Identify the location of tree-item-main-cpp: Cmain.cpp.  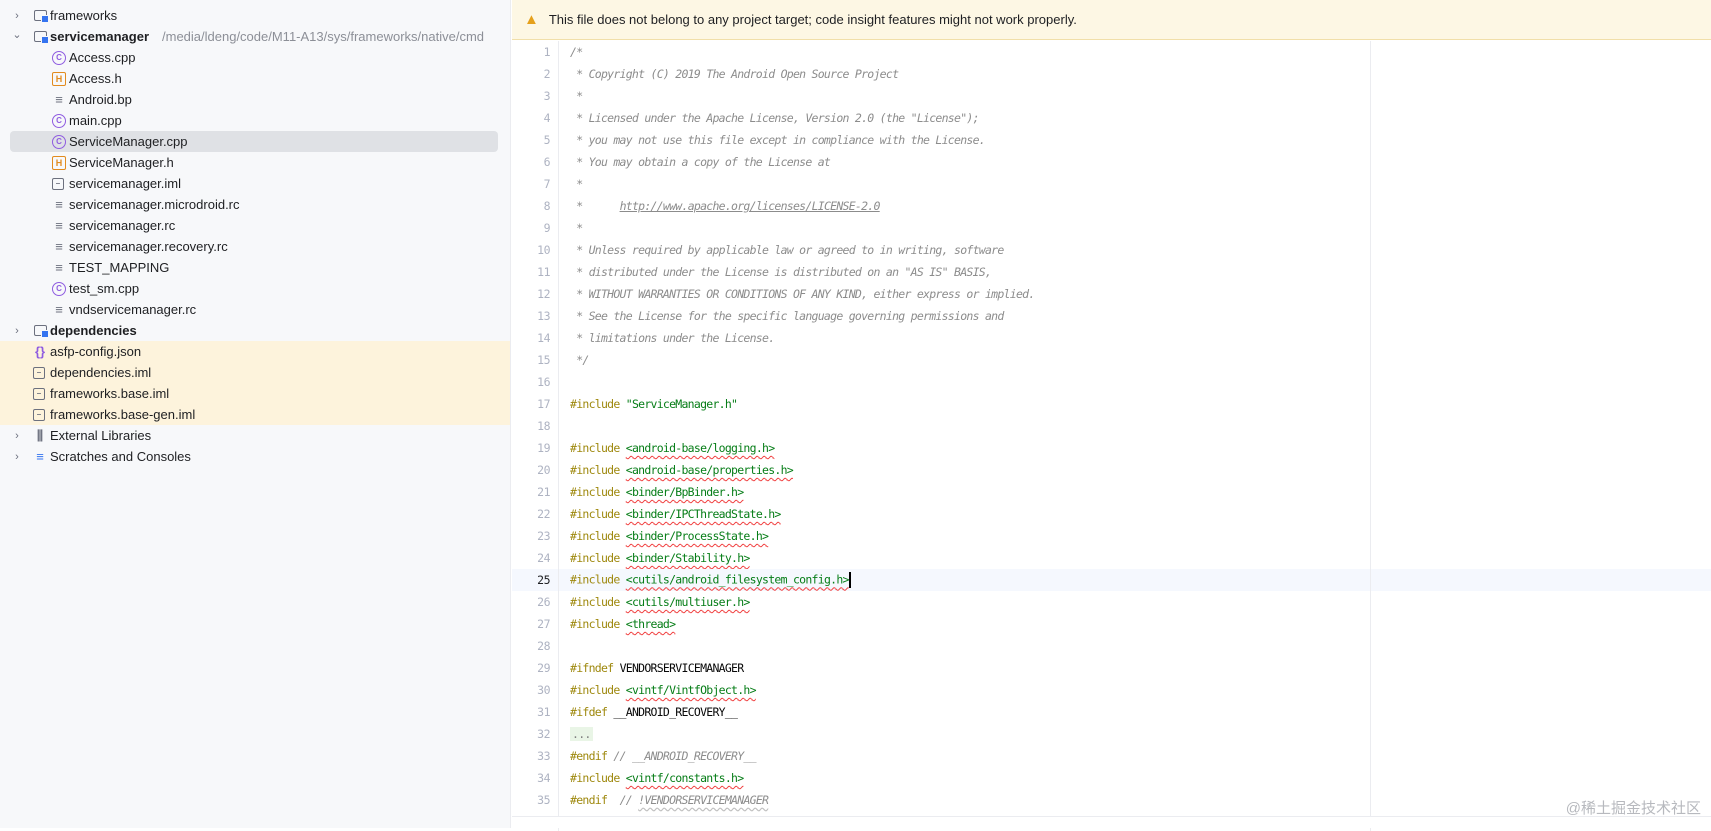
(255, 120).